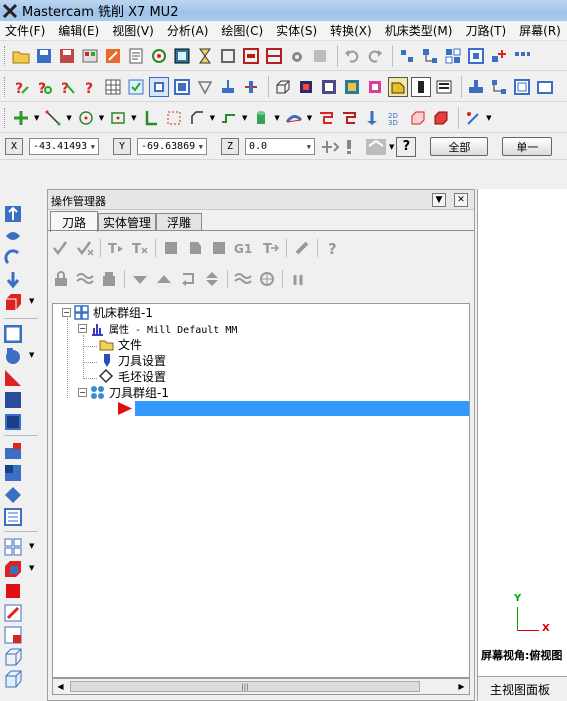 The width and height of the screenshot is (567, 701). Describe the element at coordinates (421, 86) in the screenshot. I see `toggle-solid-icon` at that location.